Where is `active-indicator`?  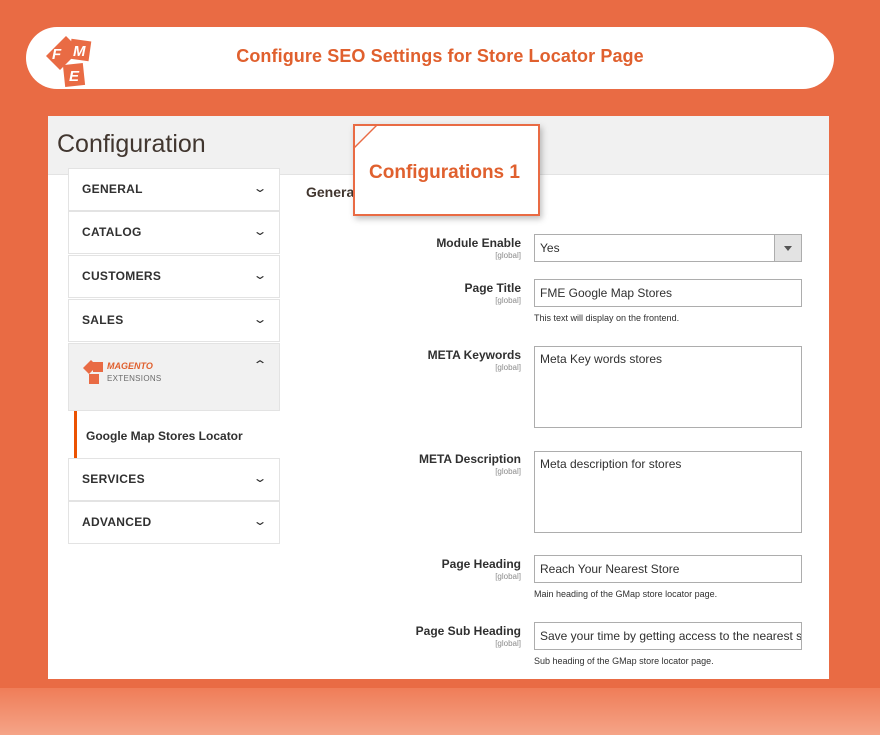 active-indicator is located at coordinates (75, 434).